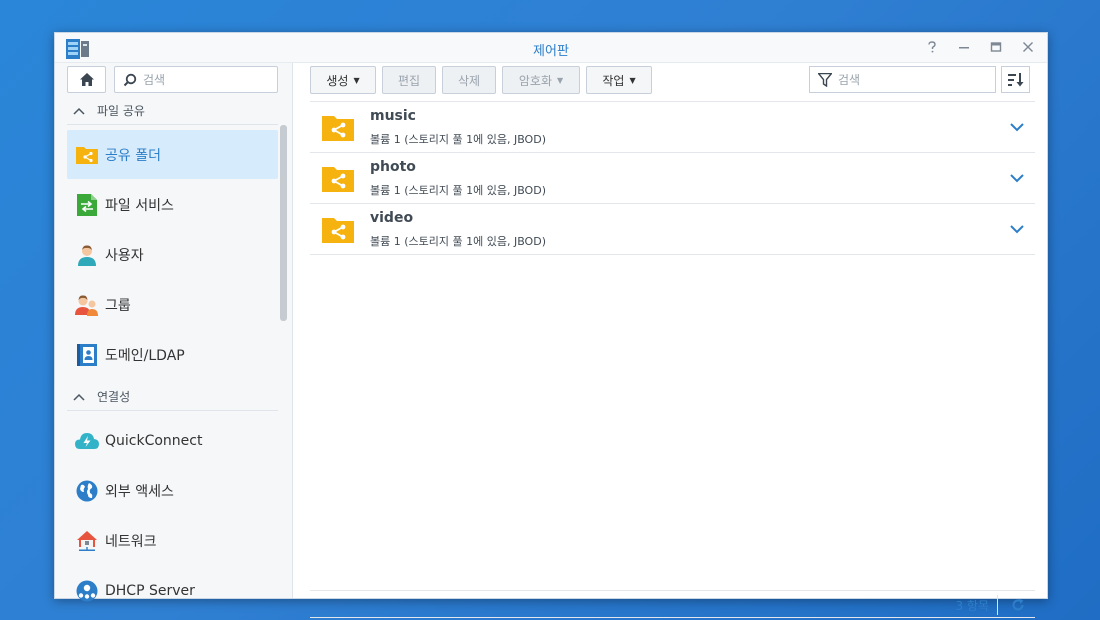 Image resolution: width=1100 pixels, height=620 pixels. Describe the element at coordinates (87, 541) in the screenshot. I see `network-icon` at that location.